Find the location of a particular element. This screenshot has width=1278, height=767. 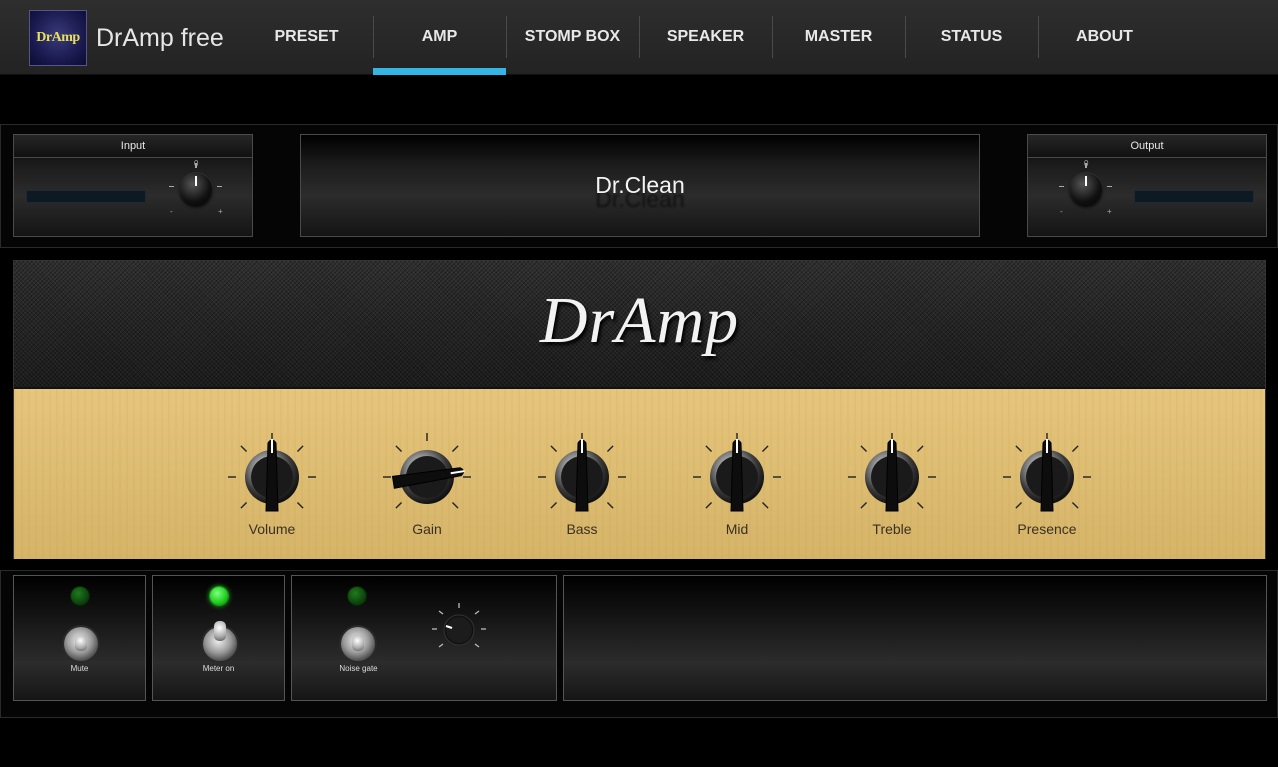

input-min-label: - is located at coordinates (171, 211).